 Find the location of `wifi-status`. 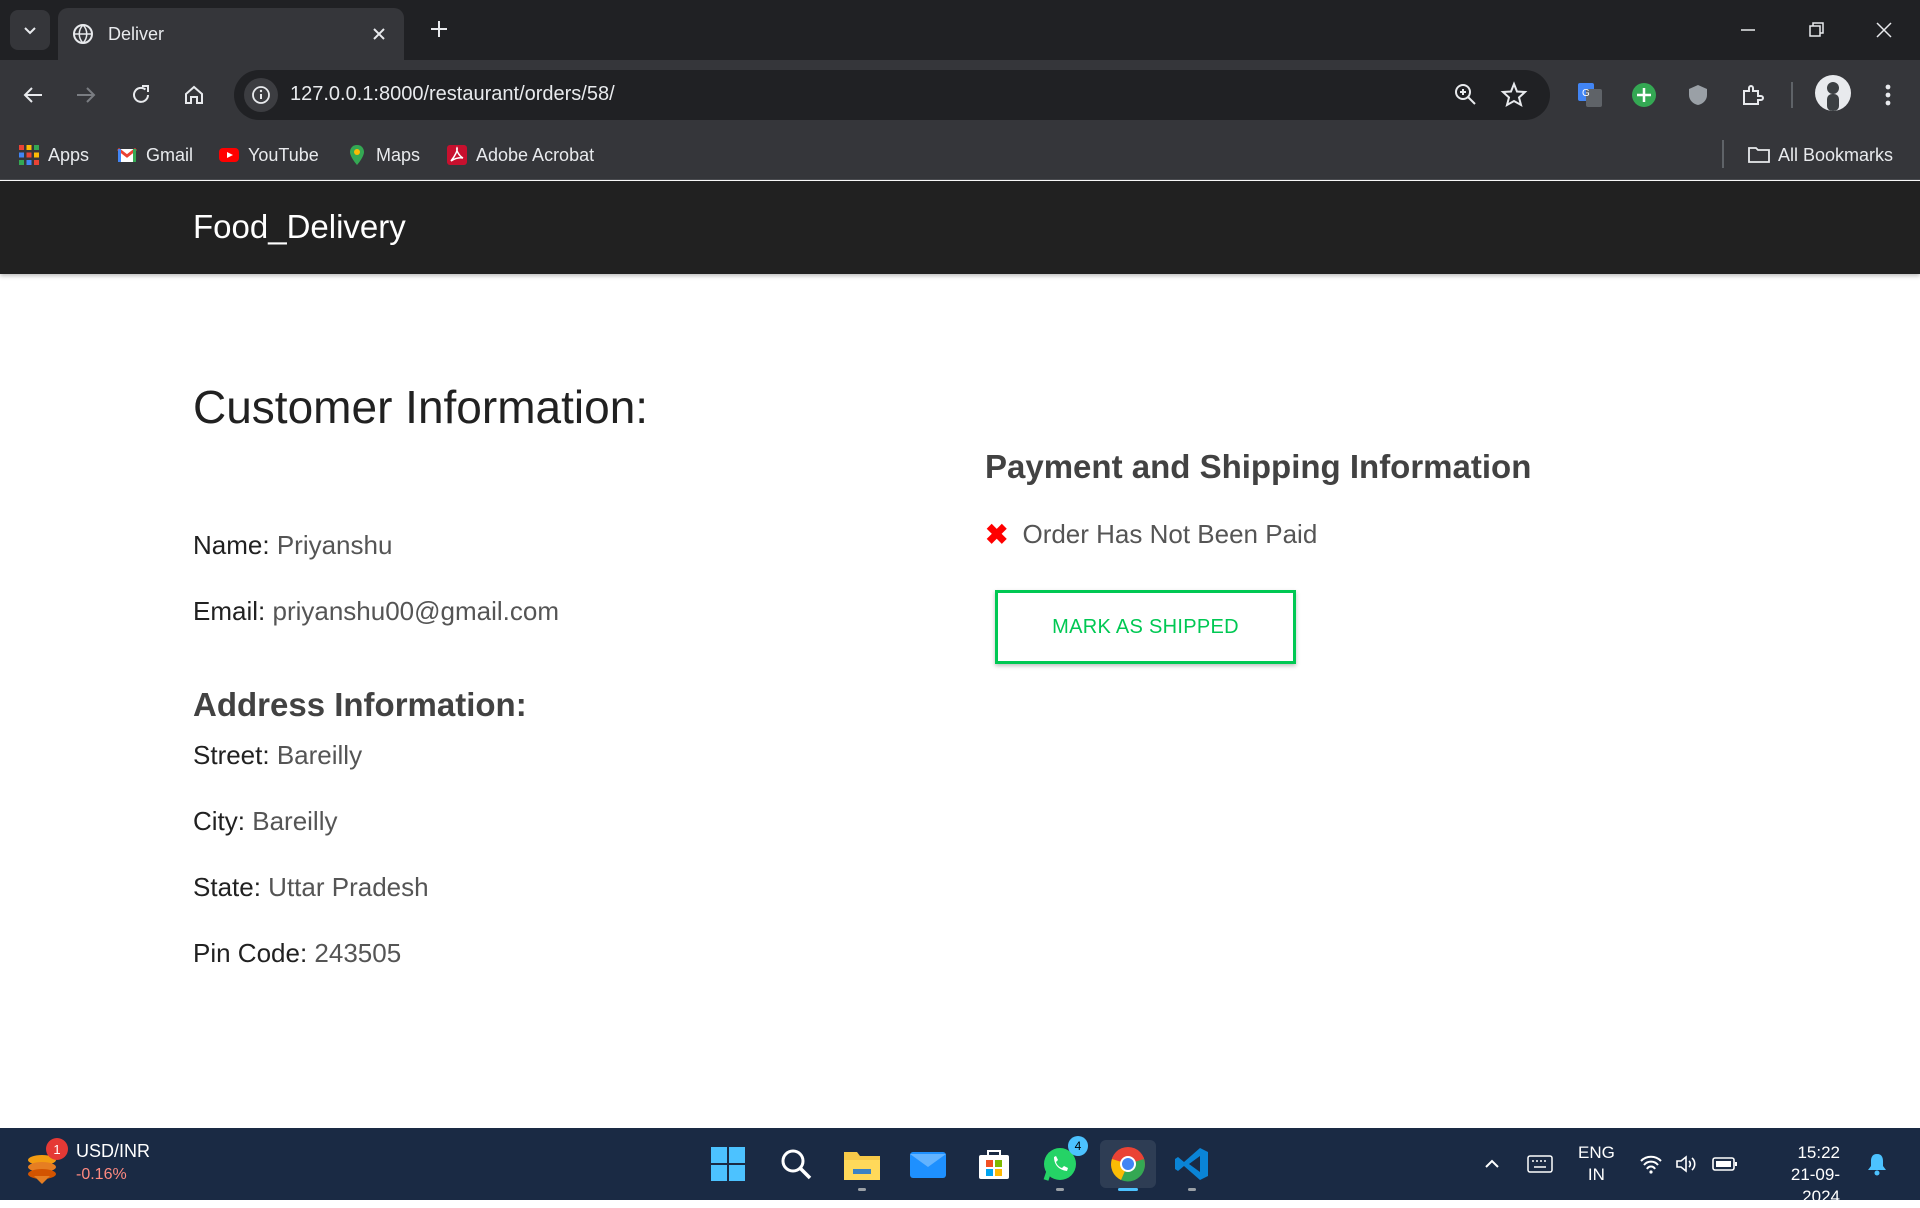

wifi-status is located at coordinates (1651, 1164).